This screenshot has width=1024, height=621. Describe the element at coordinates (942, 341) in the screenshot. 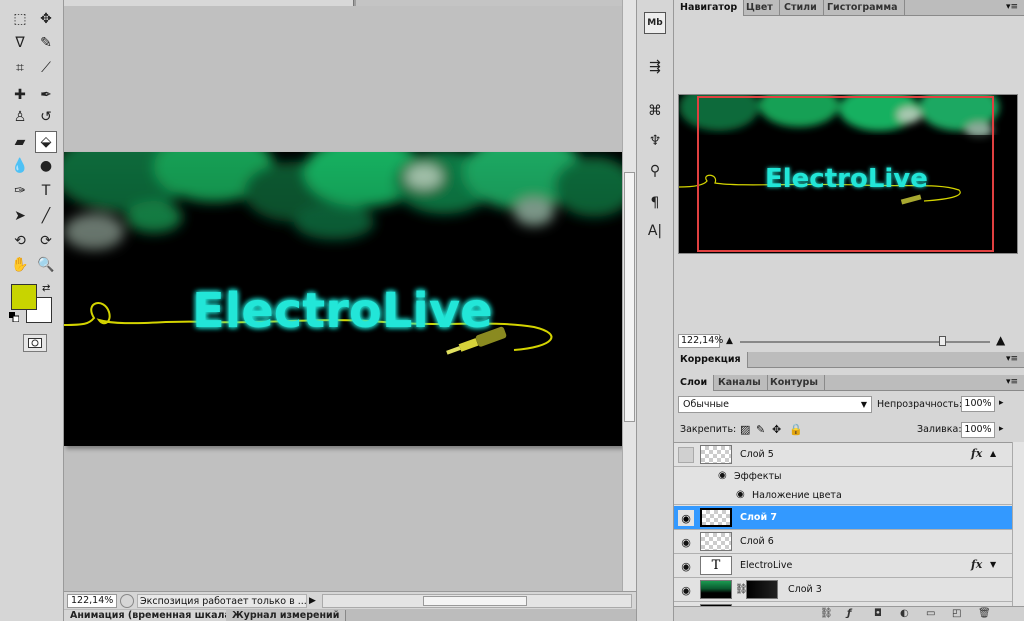

I see `navigator-zoom-slider-thumb` at that location.